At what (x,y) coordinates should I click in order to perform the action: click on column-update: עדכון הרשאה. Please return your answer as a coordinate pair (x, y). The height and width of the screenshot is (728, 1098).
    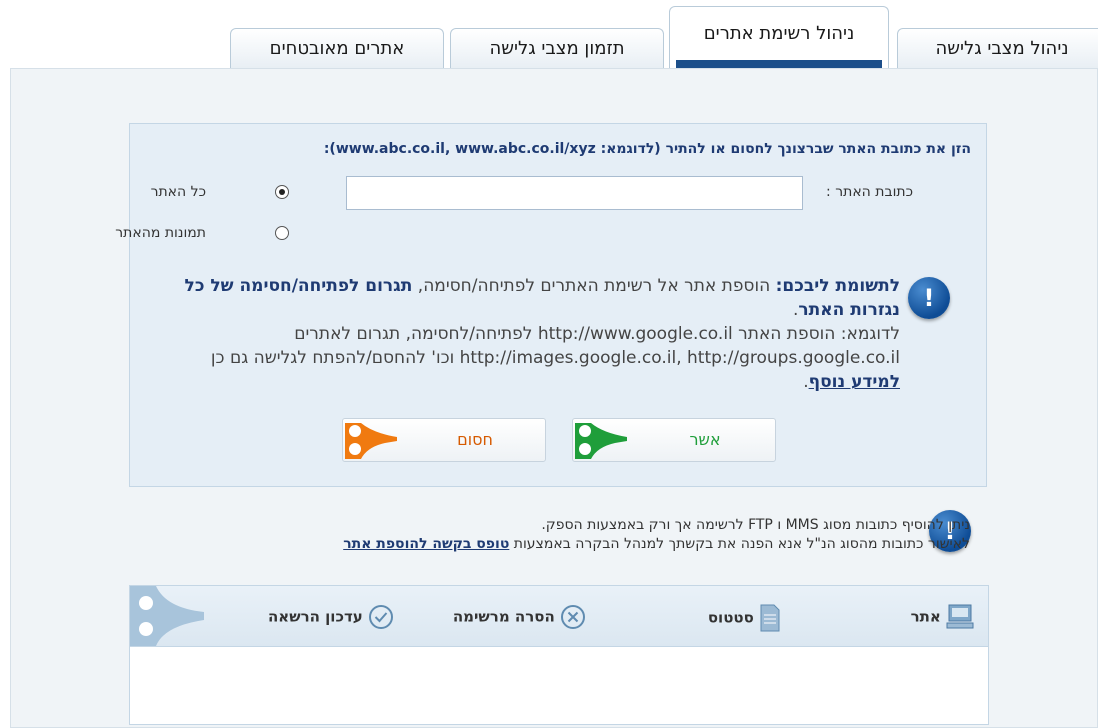
    Looking at the image, I should click on (331, 617).